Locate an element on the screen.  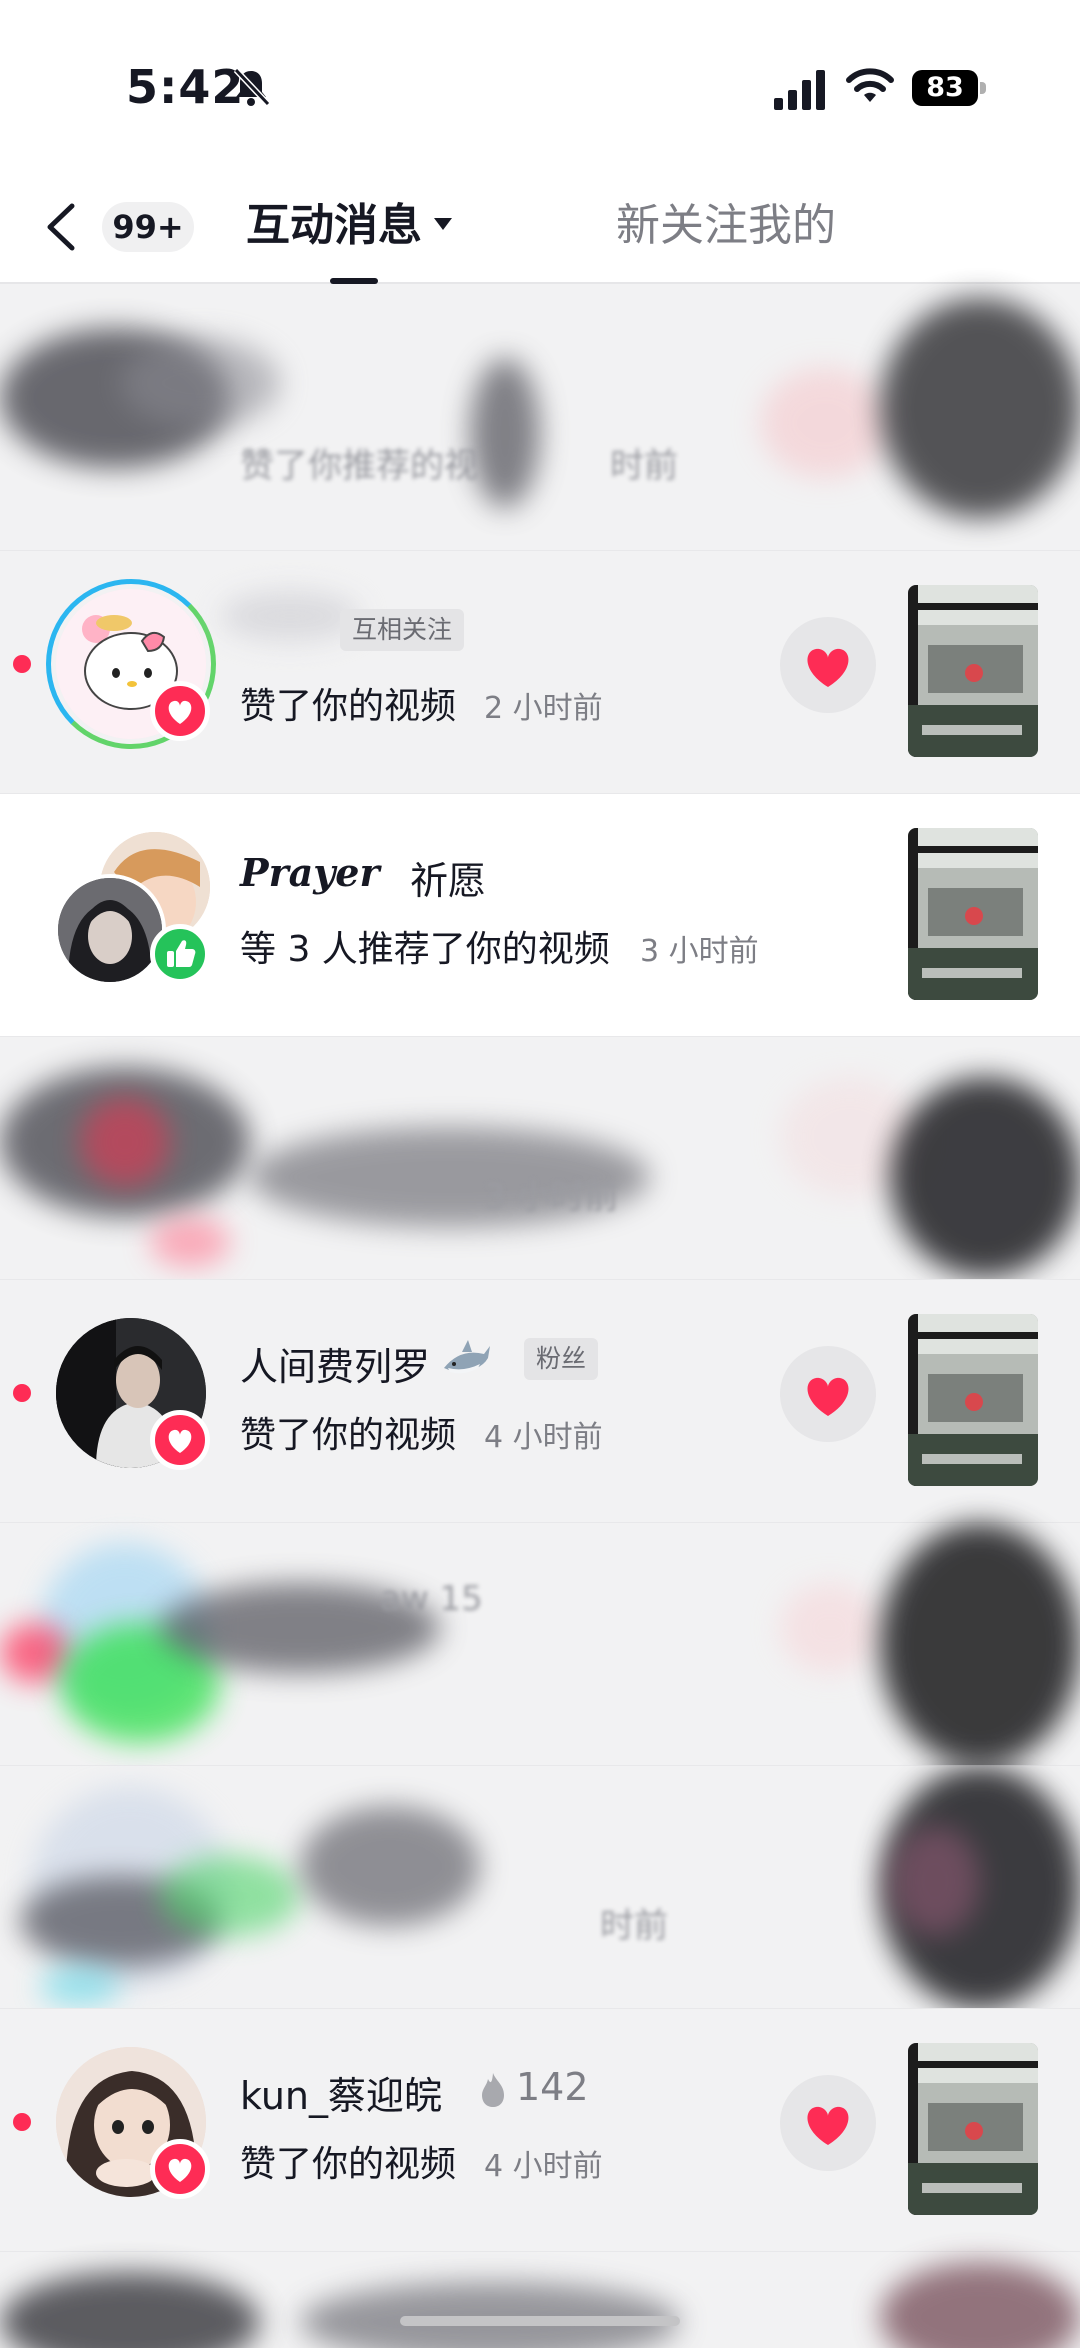
caret-down-icon is located at coordinates (443, 224).